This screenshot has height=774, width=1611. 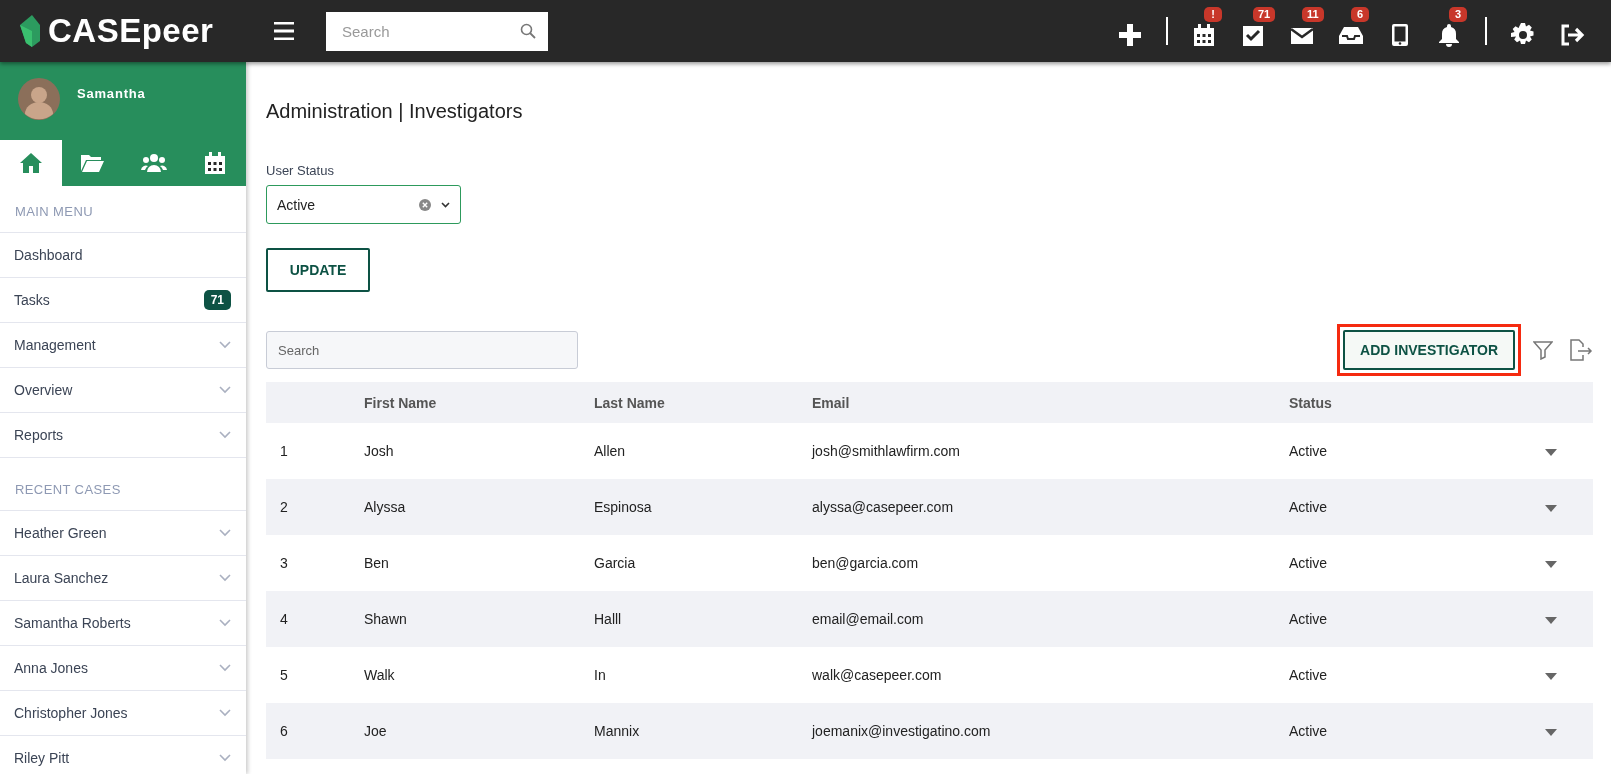 What do you see at coordinates (61, 578) in the screenshot?
I see `menu-label: Laura Sanchez` at bounding box center [61, 578].